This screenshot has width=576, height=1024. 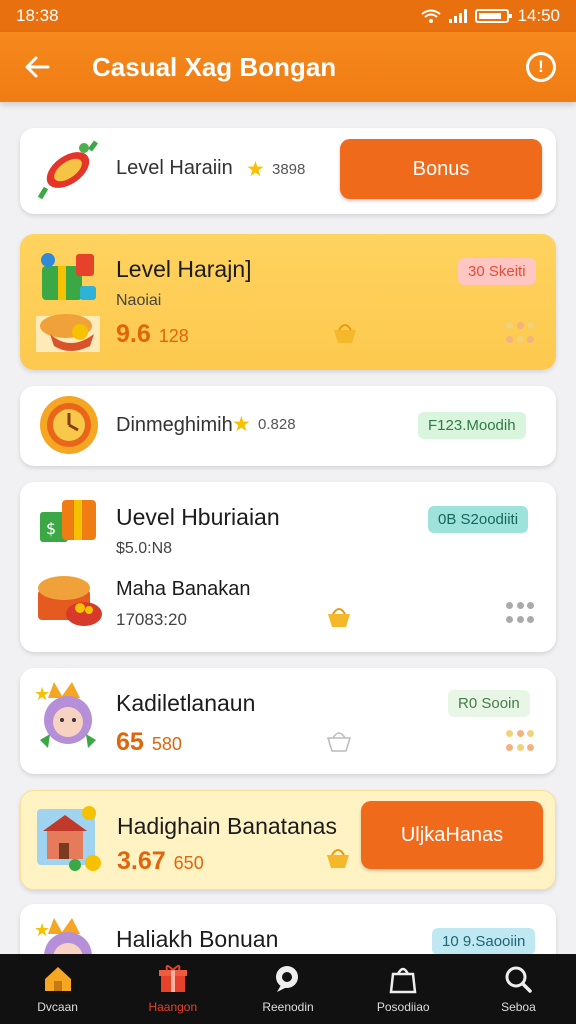 What do you see at coordinates (538, 15) in the screenshot?
I see `battery-time: 14:50` at bounding box center [538, 15].